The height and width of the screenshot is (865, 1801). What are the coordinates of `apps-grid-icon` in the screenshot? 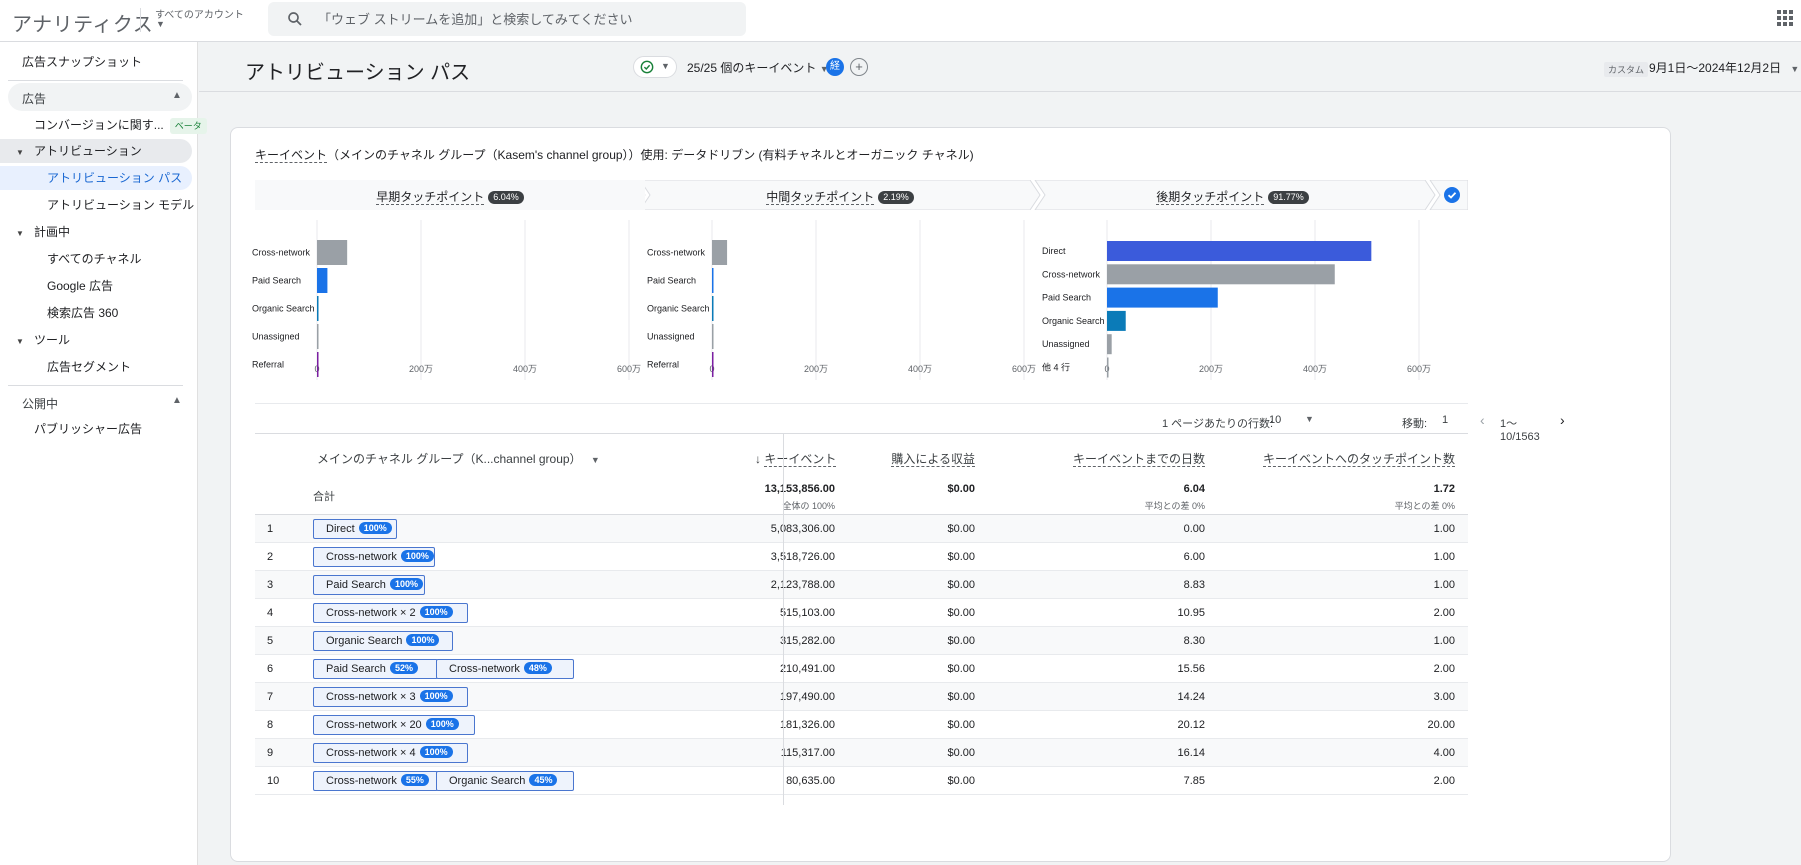 It's located at (1785, 18).